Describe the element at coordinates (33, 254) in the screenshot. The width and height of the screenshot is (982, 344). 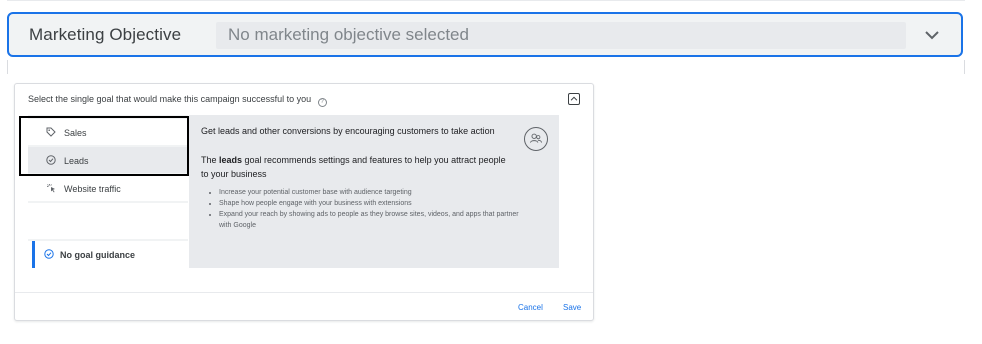
I see `selected-indicator` at that location.